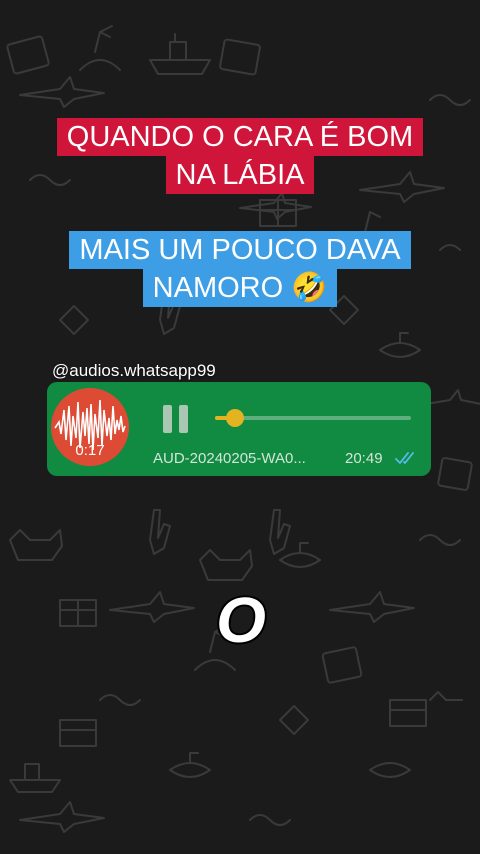 The height and width of the screenshot is (854, 480). What do you see at coordinates (240, 175) in the screenshot?
I see `caption-line-2: NA LÁBIA` at bounding box center [240, 175].